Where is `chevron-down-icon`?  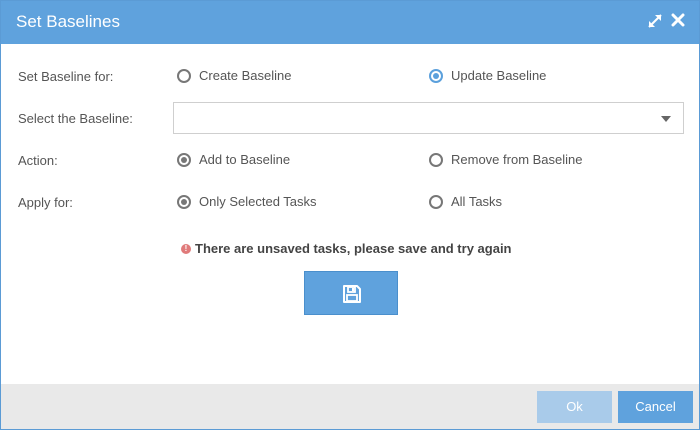 chevron-down-icon is located at coordinates (666, 119).